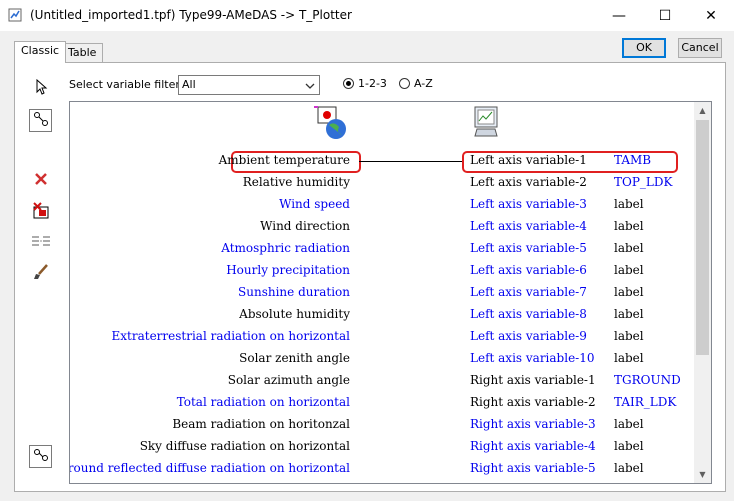 Image resolution: width=734 pixels, height=501 pixels. I want to click on output-variable: Left axis variable-8, so click(528, 314).